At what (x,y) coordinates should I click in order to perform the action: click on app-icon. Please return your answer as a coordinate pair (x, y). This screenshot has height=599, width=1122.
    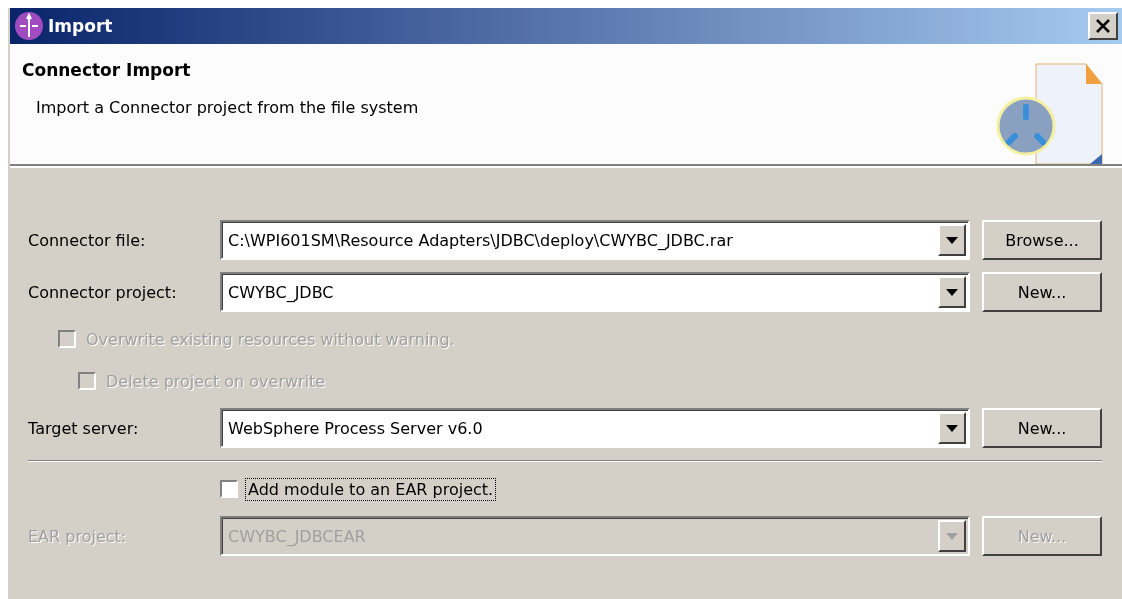
    Looking at the image, I should click on (29, 26).